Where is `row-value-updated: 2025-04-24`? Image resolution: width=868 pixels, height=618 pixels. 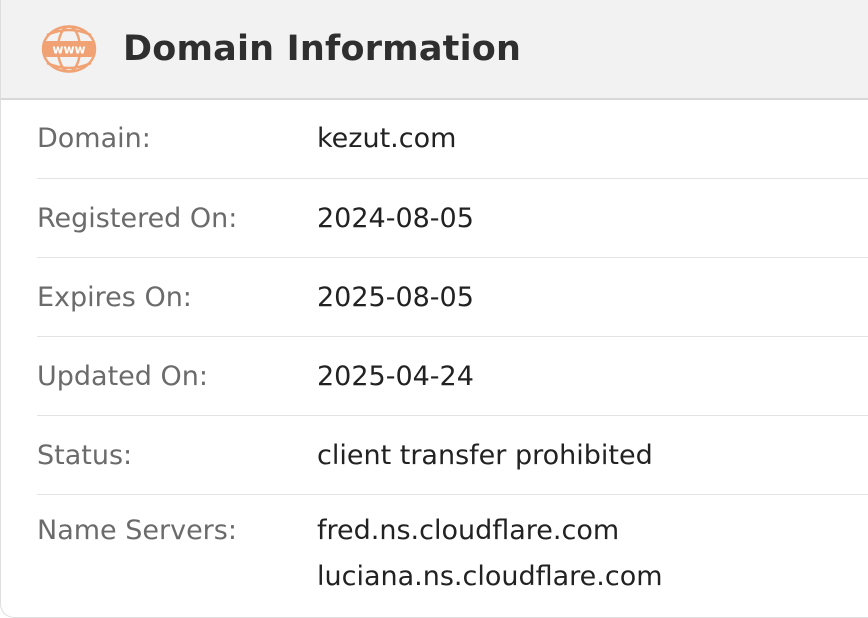 row-value-updated: 2025-04-24 is located at coordinates (395, 376).